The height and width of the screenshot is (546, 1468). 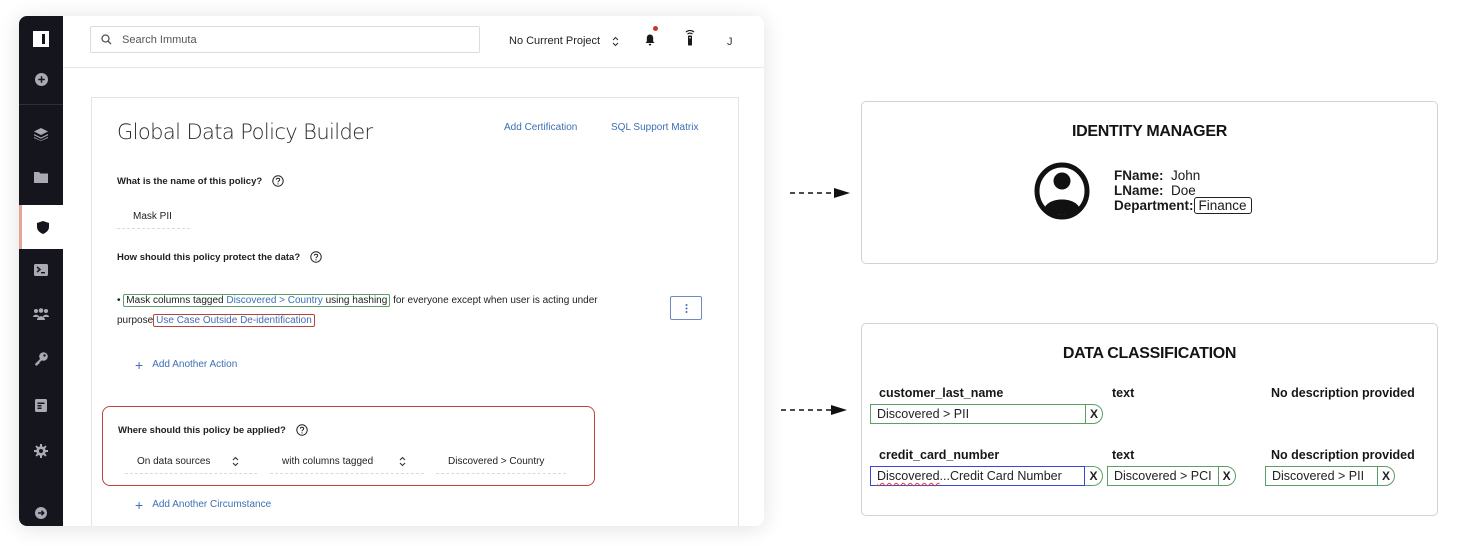 What do you see at coordinates (939, 455) in the screenshot?
I see `column-name: credit_card_number` at bounding box center [939, 455].